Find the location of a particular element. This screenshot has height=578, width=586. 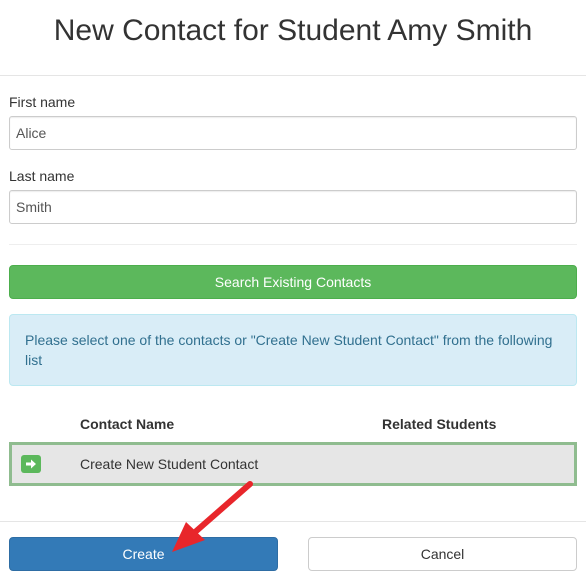

table-row-create-new-contact: Create New Student Contact is located at coordinates (293, 464).